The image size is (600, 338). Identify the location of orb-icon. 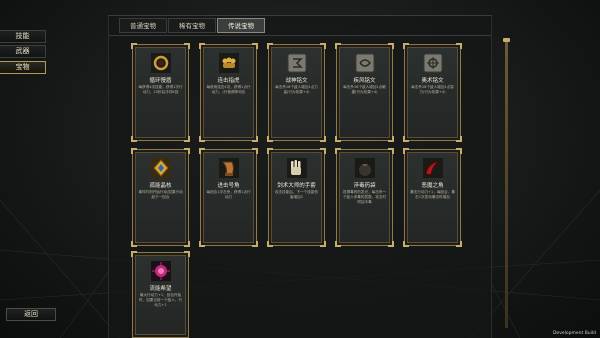
(161, 271).